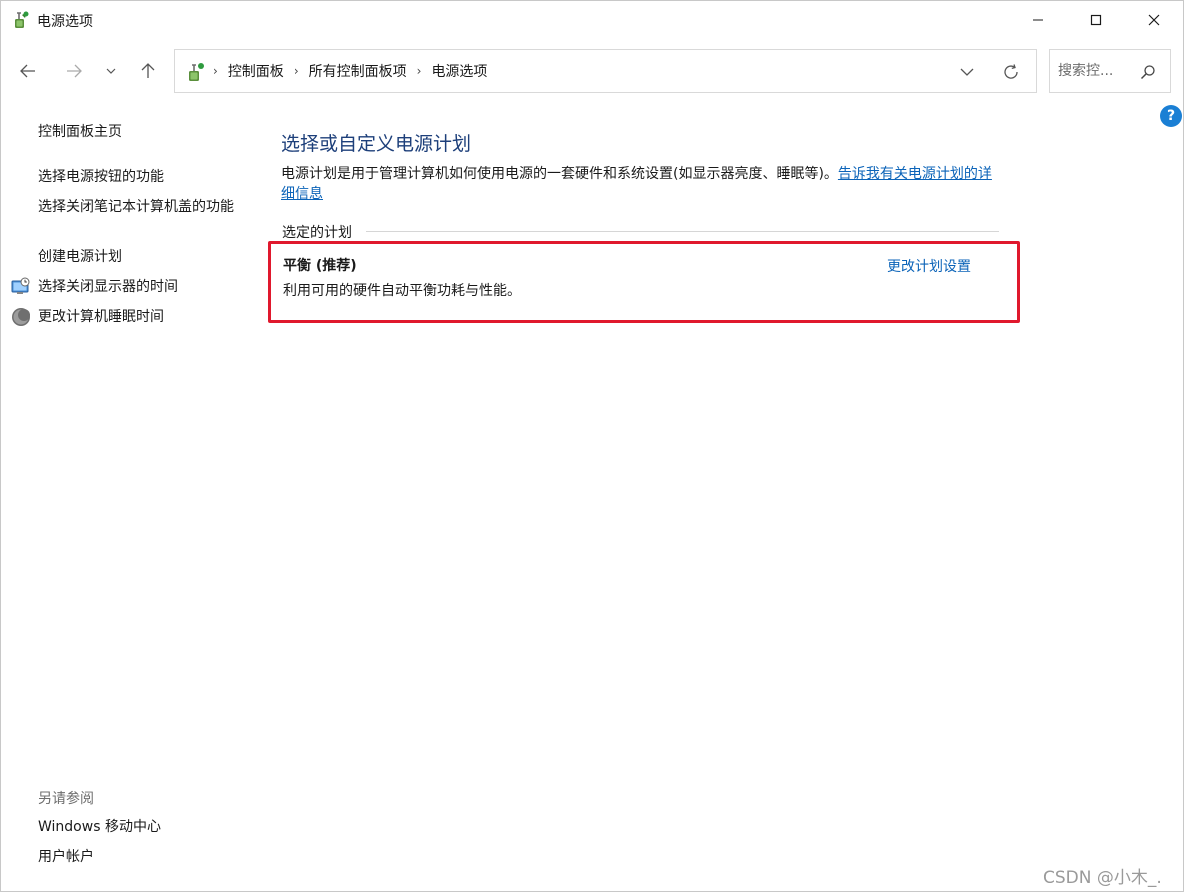 The image size is (1184, 892). What do you see at coordinates (22, 19) in the screenshot?
I see `power-options-app-icon` at bounding box center [22, 19].